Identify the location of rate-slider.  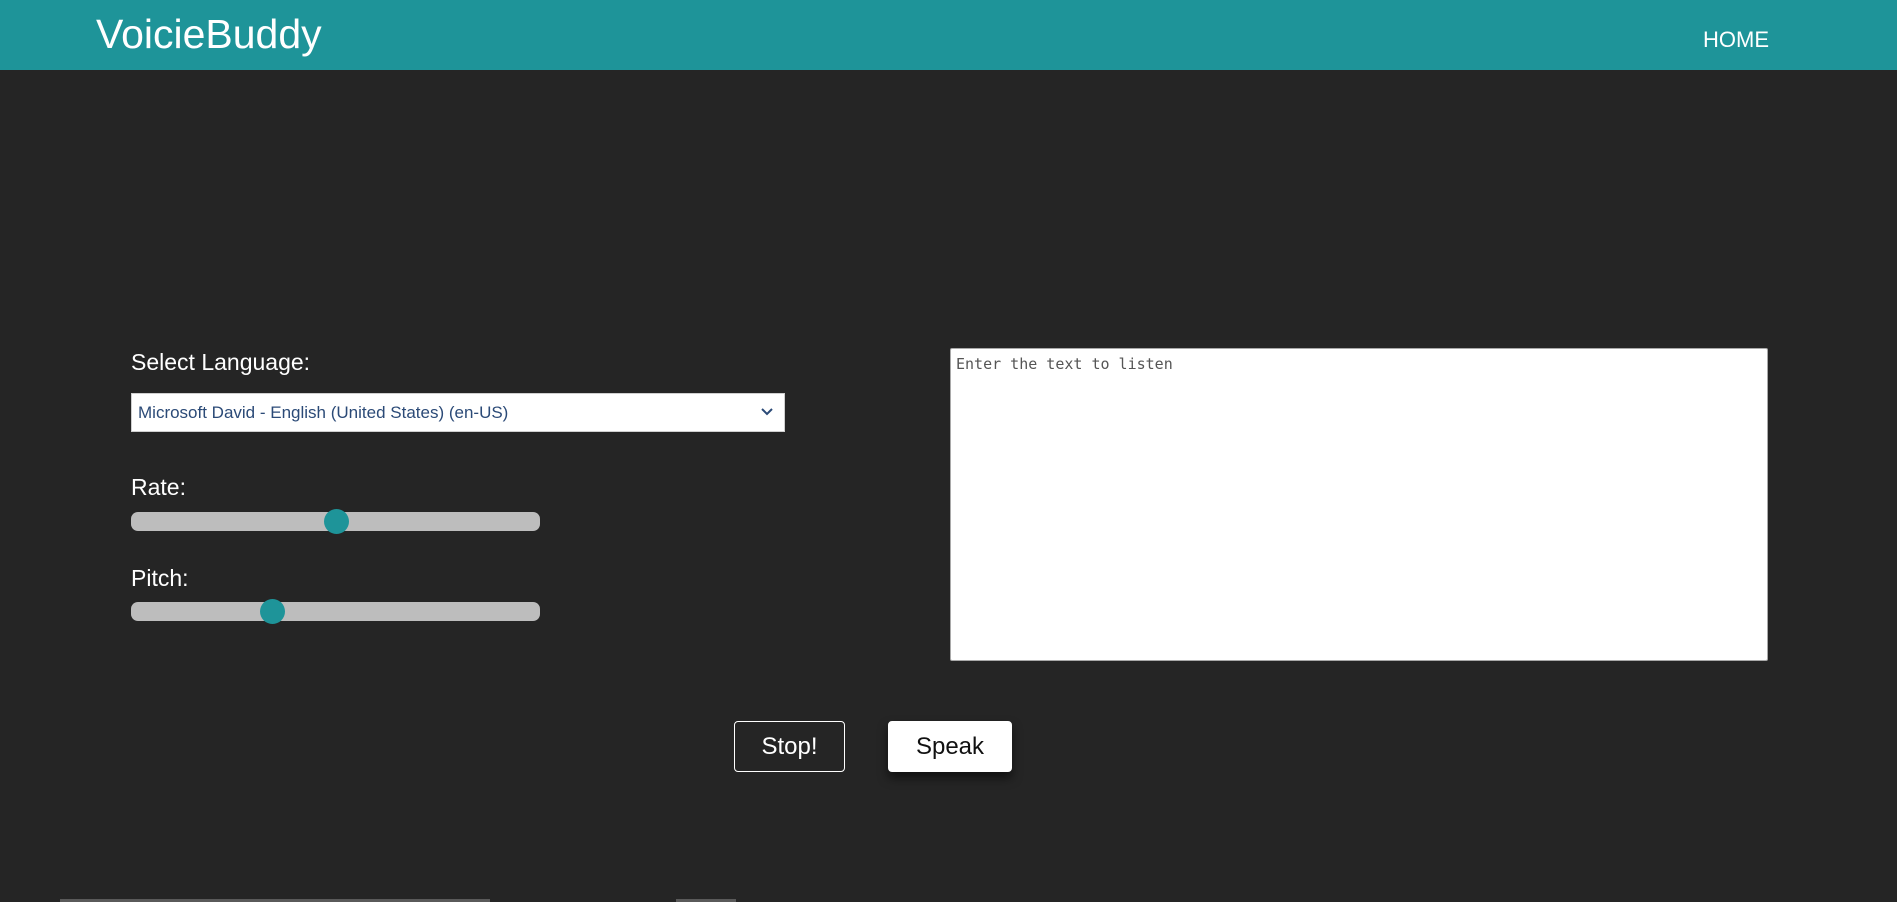
(335, 521).